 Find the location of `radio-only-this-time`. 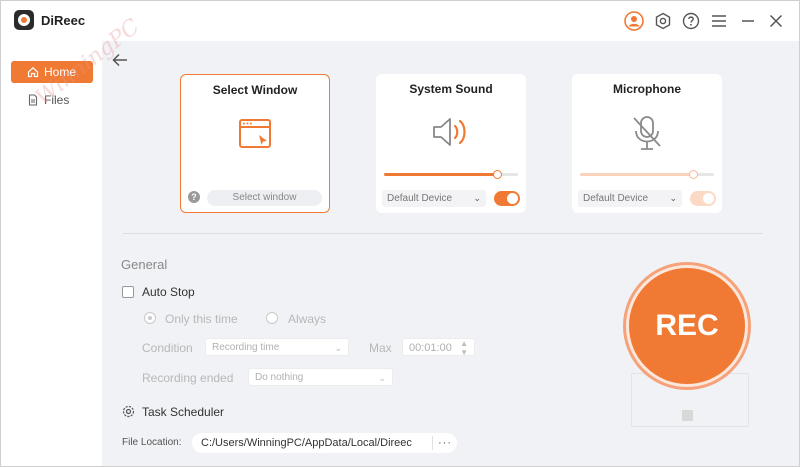

radio-only-this-time is located at coordinates (150, 318).